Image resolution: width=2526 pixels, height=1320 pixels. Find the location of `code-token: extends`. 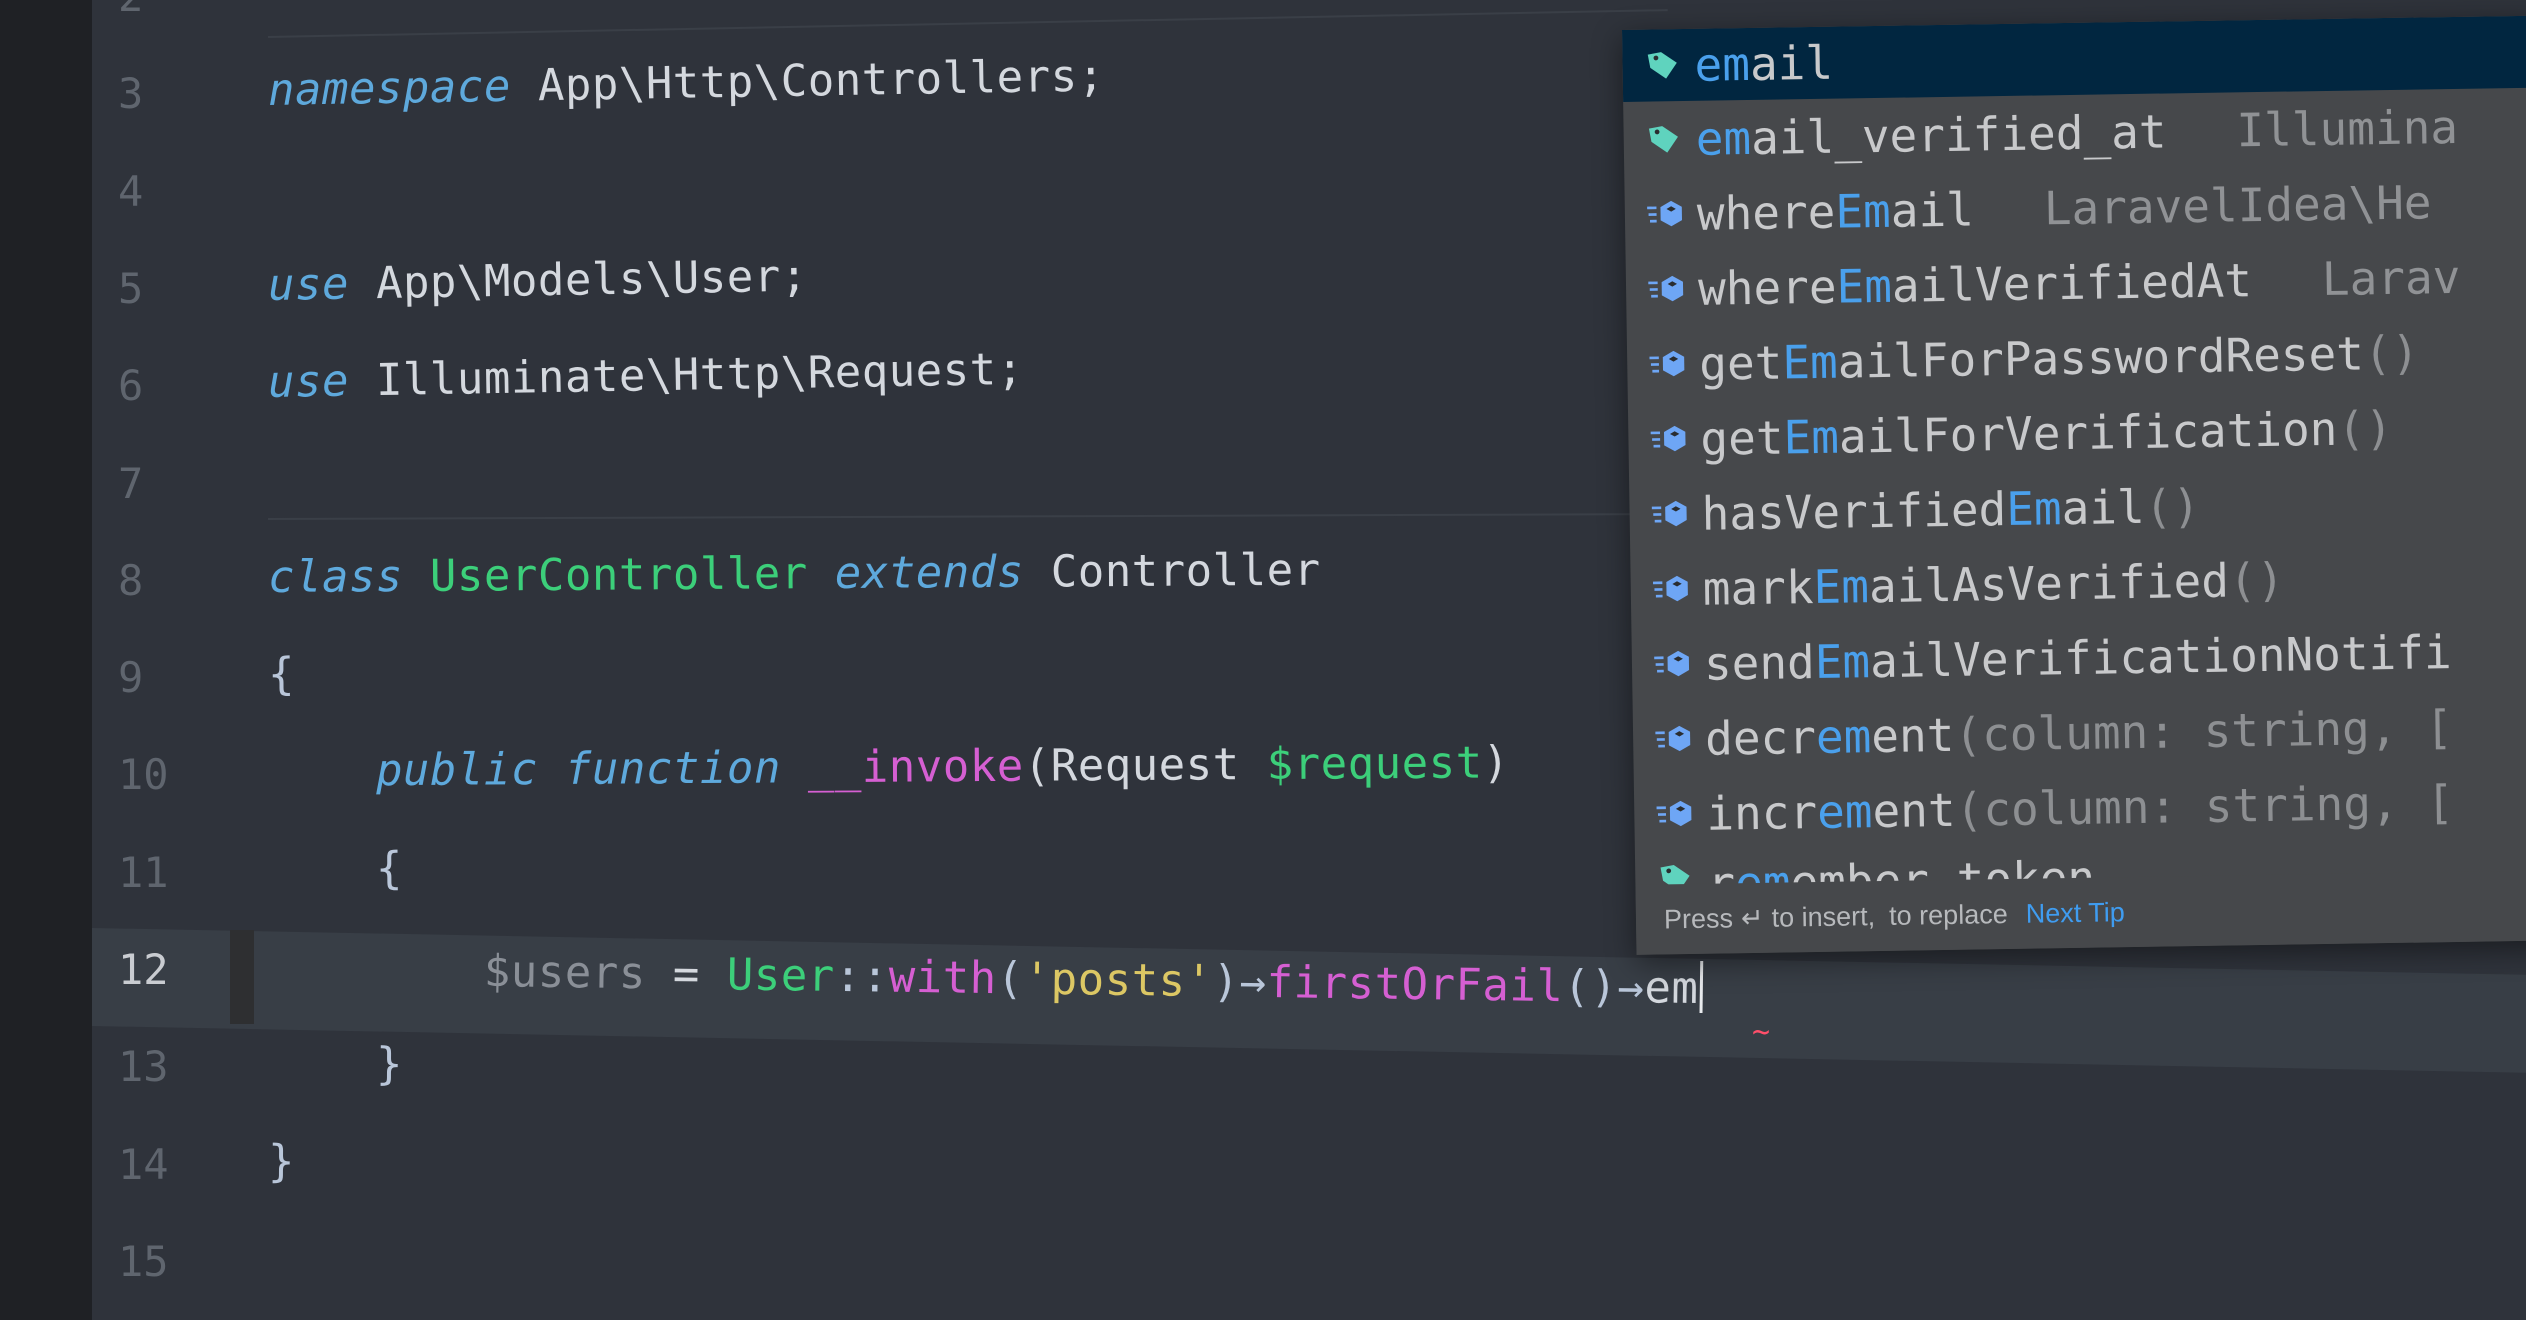

code-token: extends is located at coordinates (929, 572).